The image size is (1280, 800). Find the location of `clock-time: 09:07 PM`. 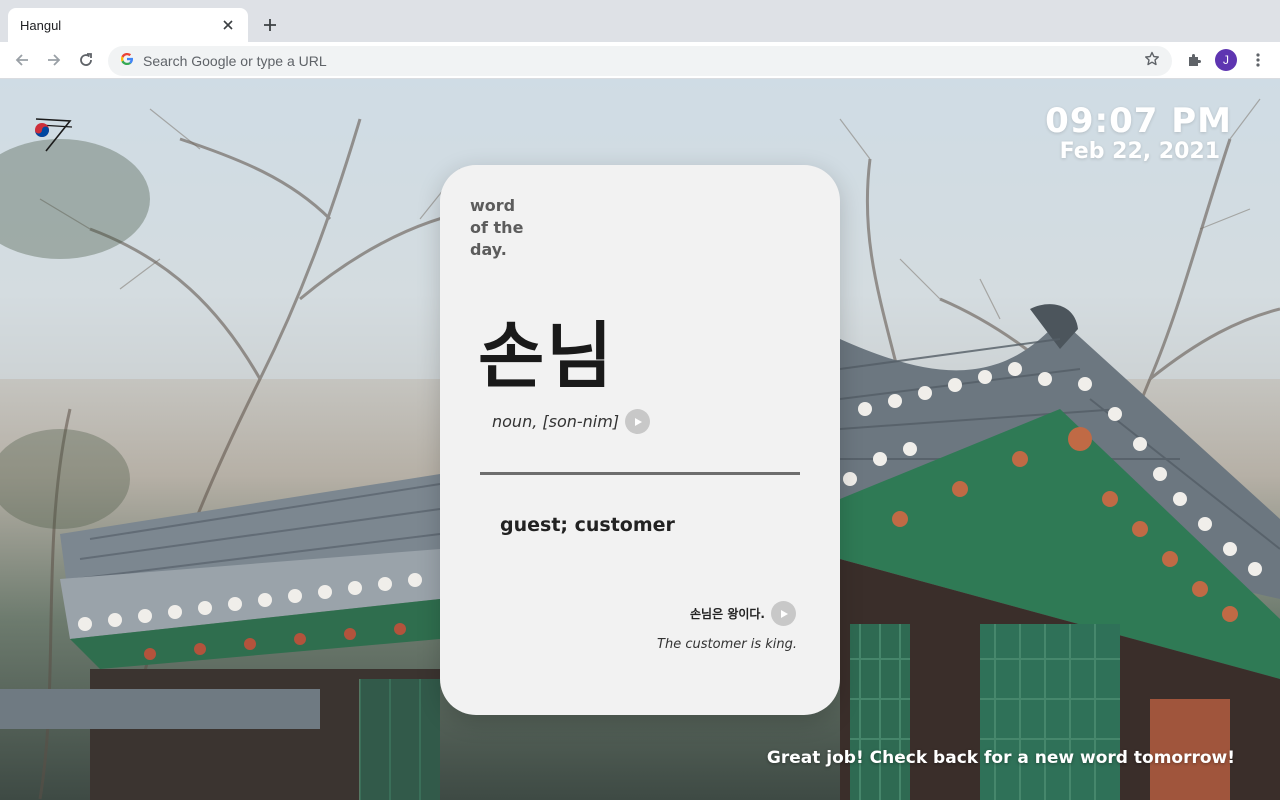

clock-time: 09:07 PM is located at coordinates (1138, 121).